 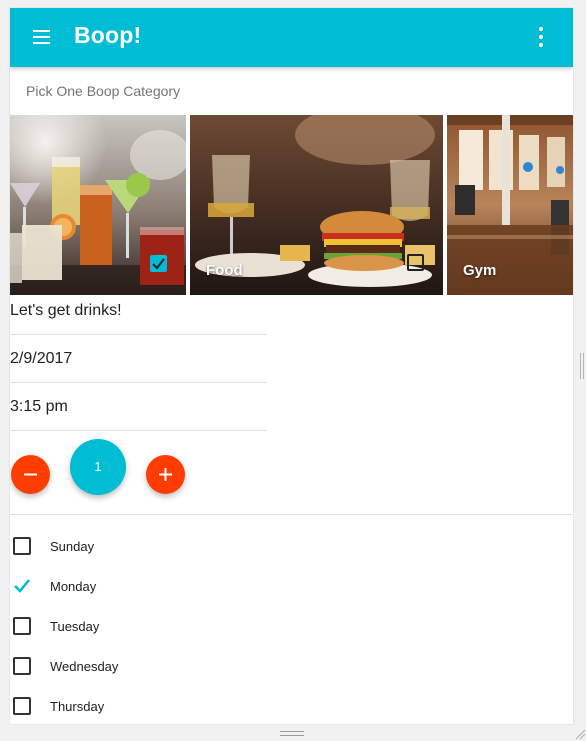 What do you see at coordinates (138, 316) in the screenshot?
I see `message-field: Let's get drinks!` at bounding box center [138, 316].